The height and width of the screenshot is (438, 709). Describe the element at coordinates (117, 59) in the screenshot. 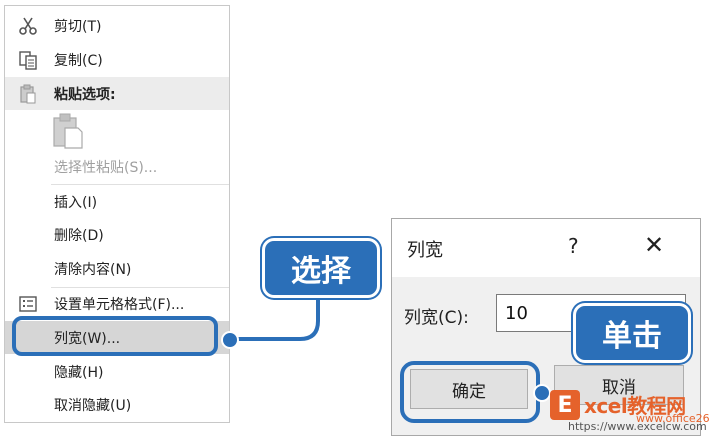

I see `menu-item-copy: 复制(C)` at that location.